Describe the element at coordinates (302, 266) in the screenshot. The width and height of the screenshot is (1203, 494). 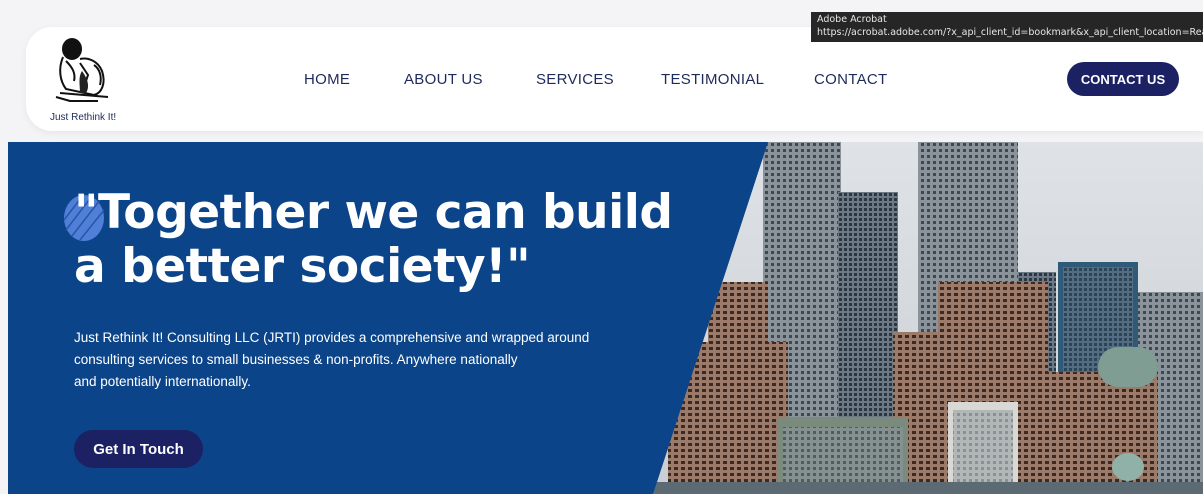
I see `hero-title-line-2: a better society!"` at that location.